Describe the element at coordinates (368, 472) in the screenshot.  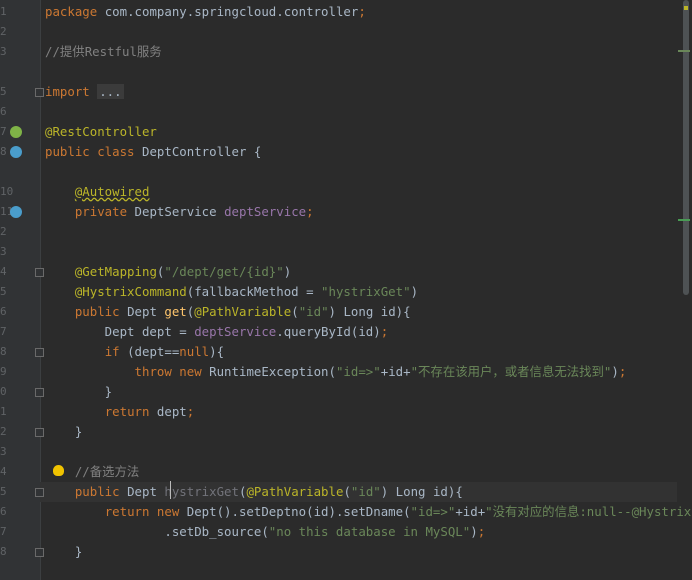
I see `code-line: //备选方法` at that location.